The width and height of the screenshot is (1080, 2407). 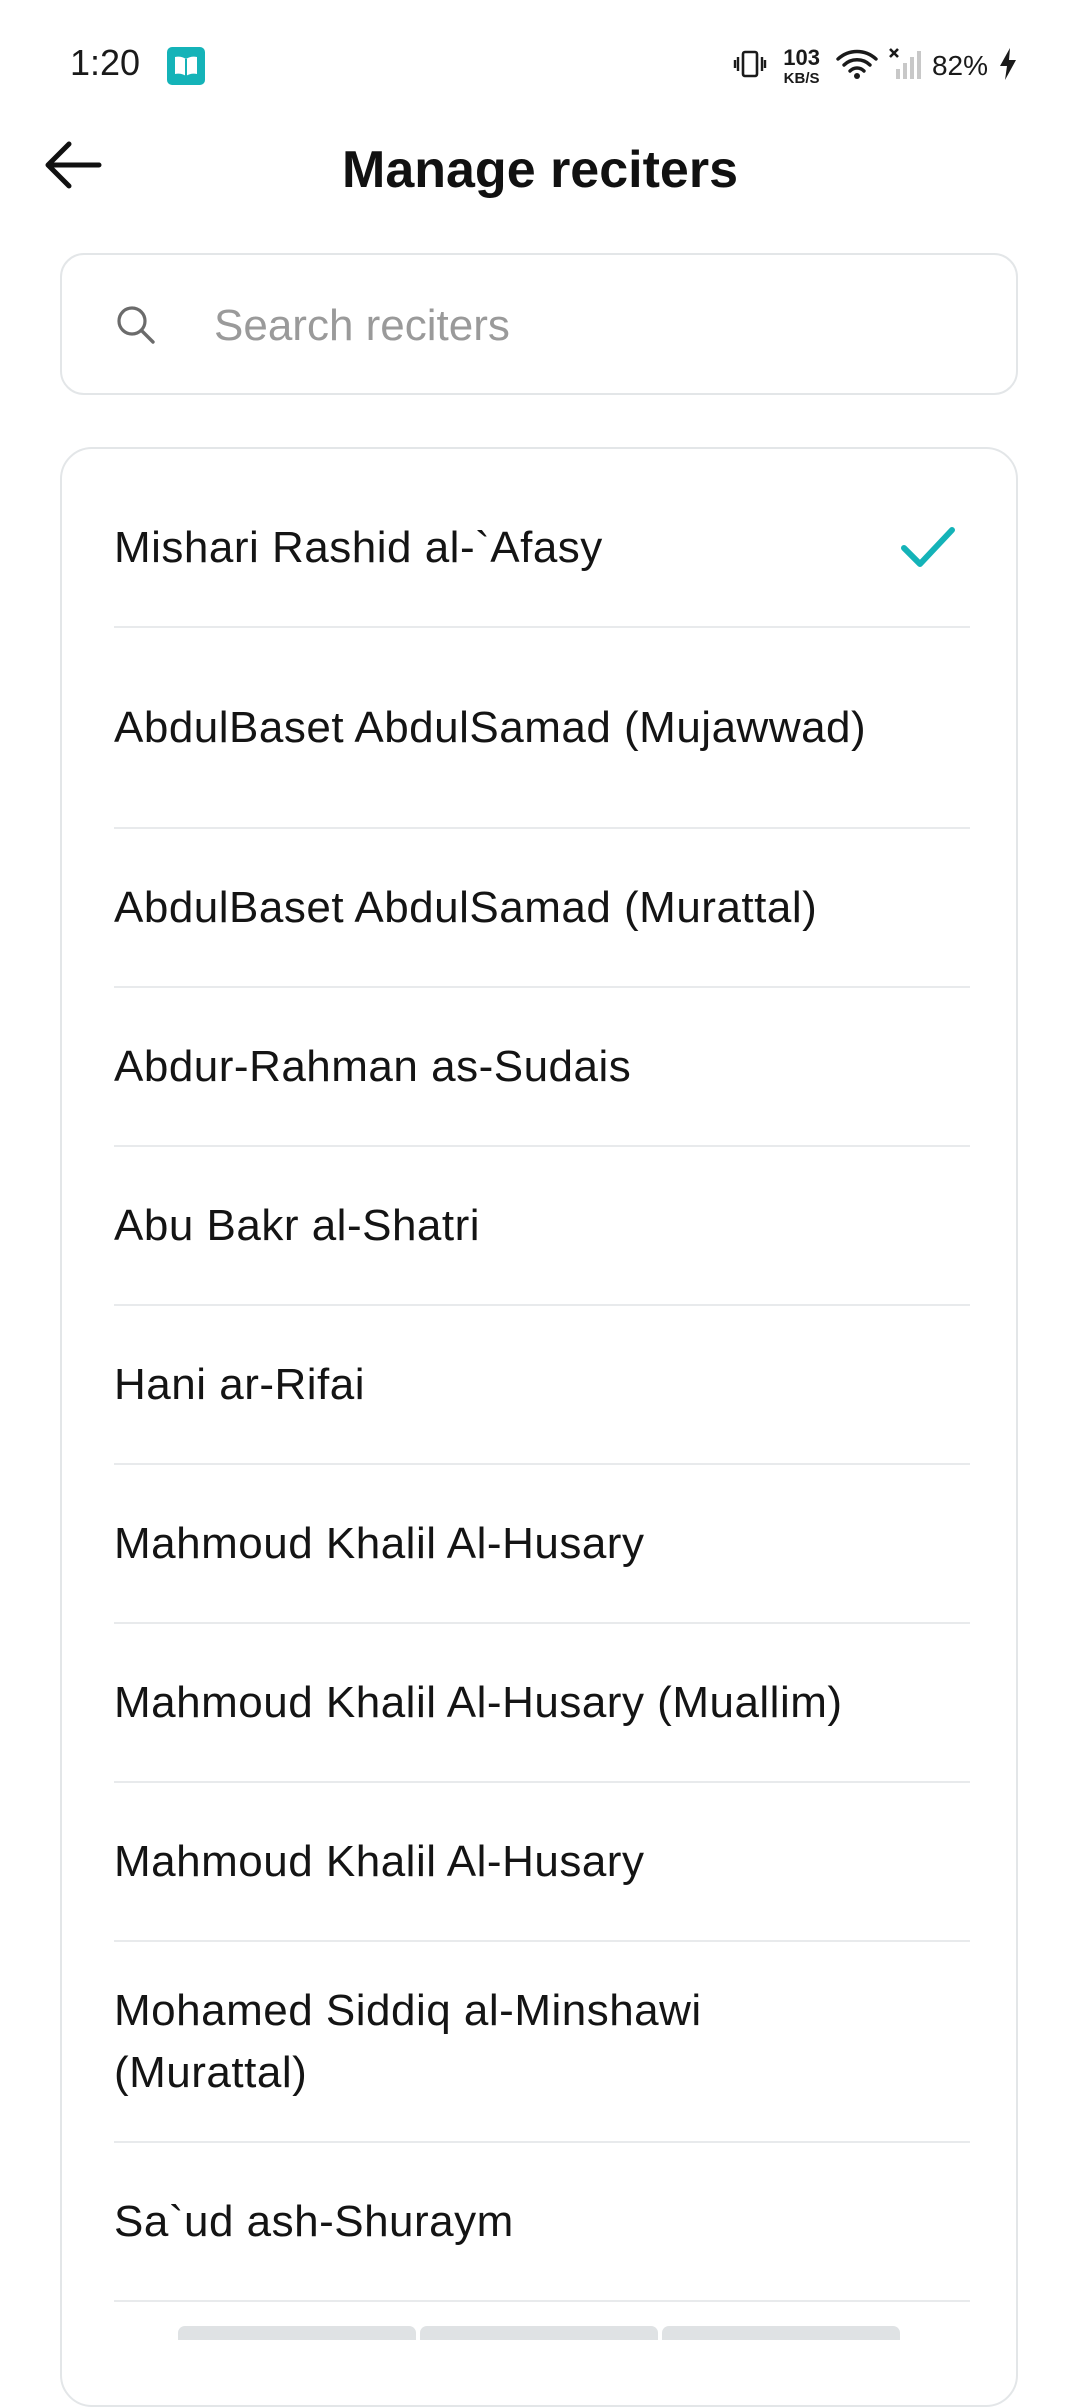 I want to click on vibrate-icon, so click(x=750, y=66).